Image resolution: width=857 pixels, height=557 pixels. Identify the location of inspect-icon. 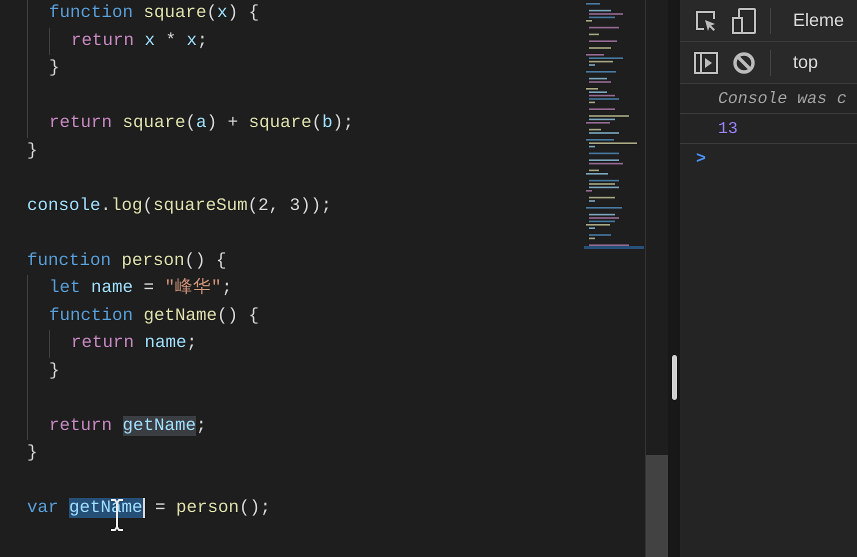
(706, 20).